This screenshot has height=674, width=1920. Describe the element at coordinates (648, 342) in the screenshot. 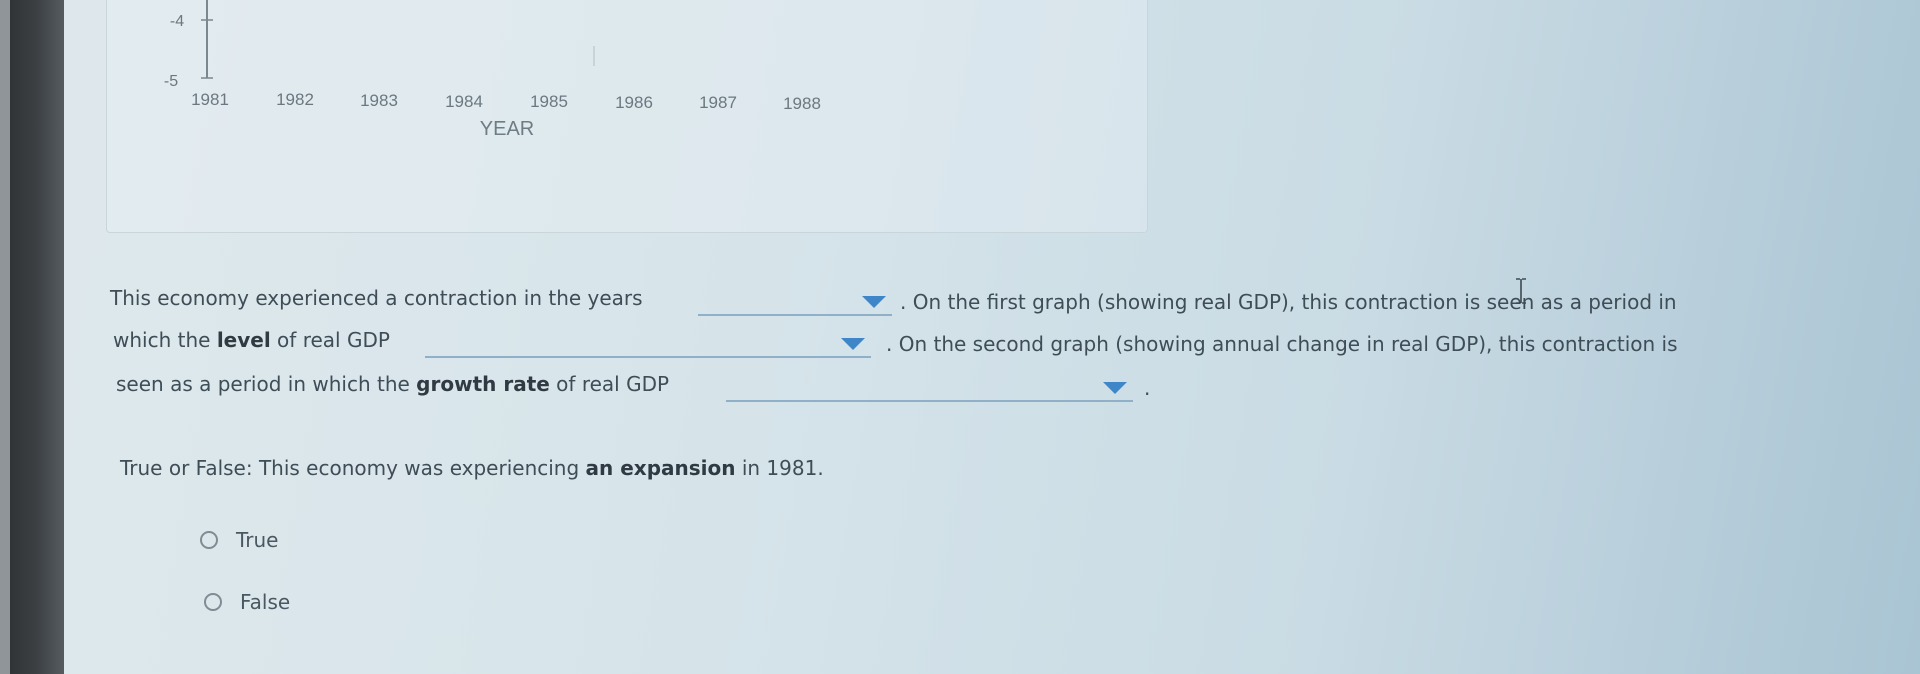

I see `level-dropdown` at that location.